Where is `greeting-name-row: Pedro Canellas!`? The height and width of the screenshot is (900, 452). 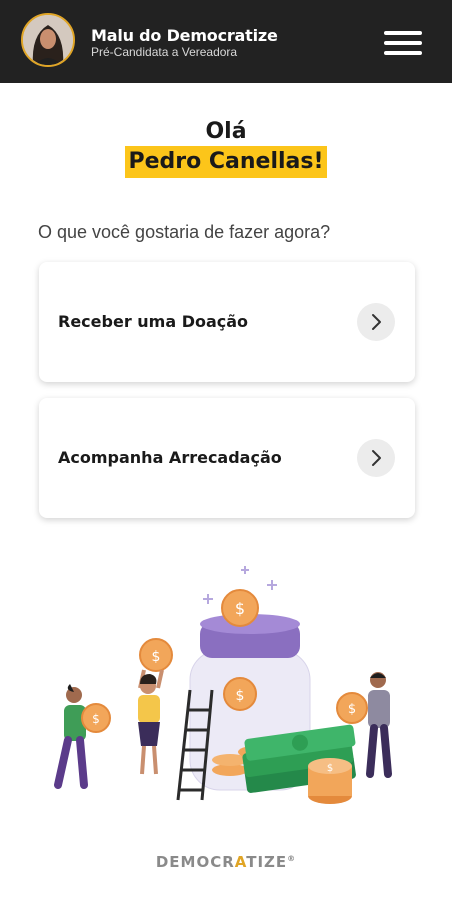 greeting-name-row: Pedro Canellas! is located at coordinates (226, 162).